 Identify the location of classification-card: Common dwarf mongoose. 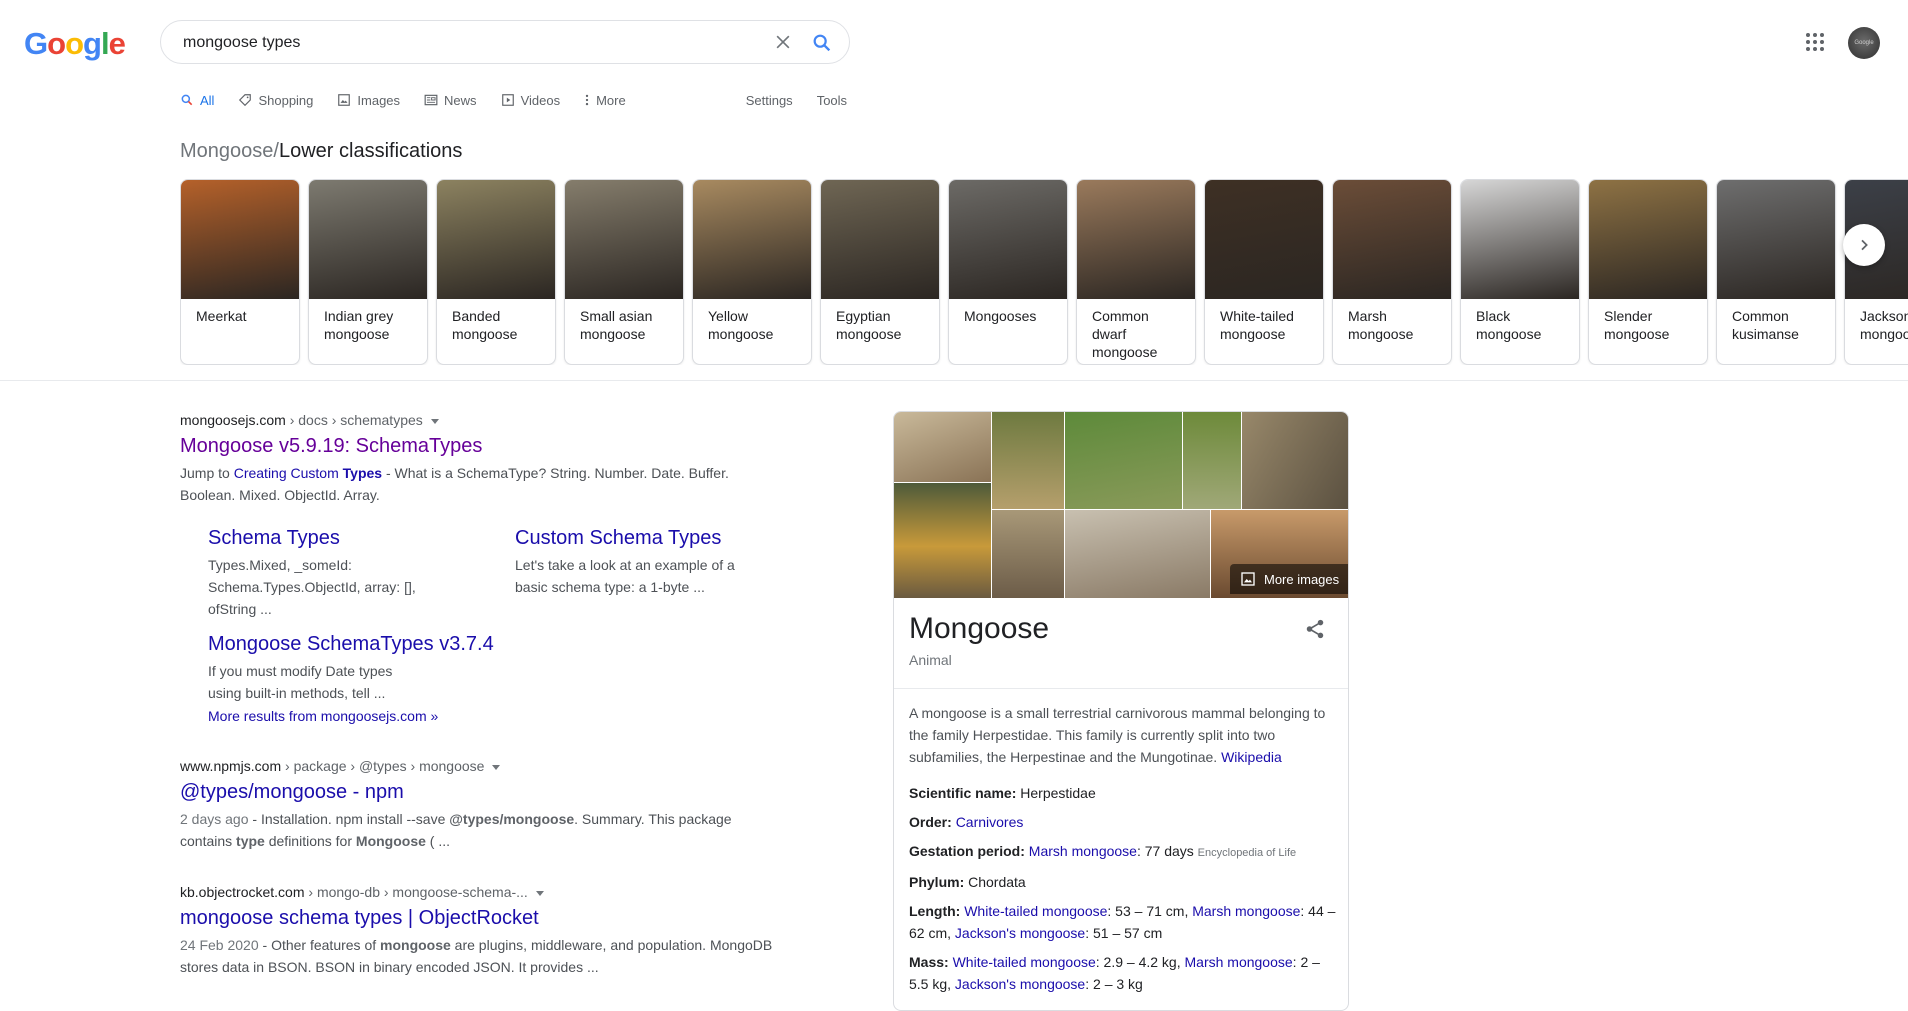
(1136, 272).